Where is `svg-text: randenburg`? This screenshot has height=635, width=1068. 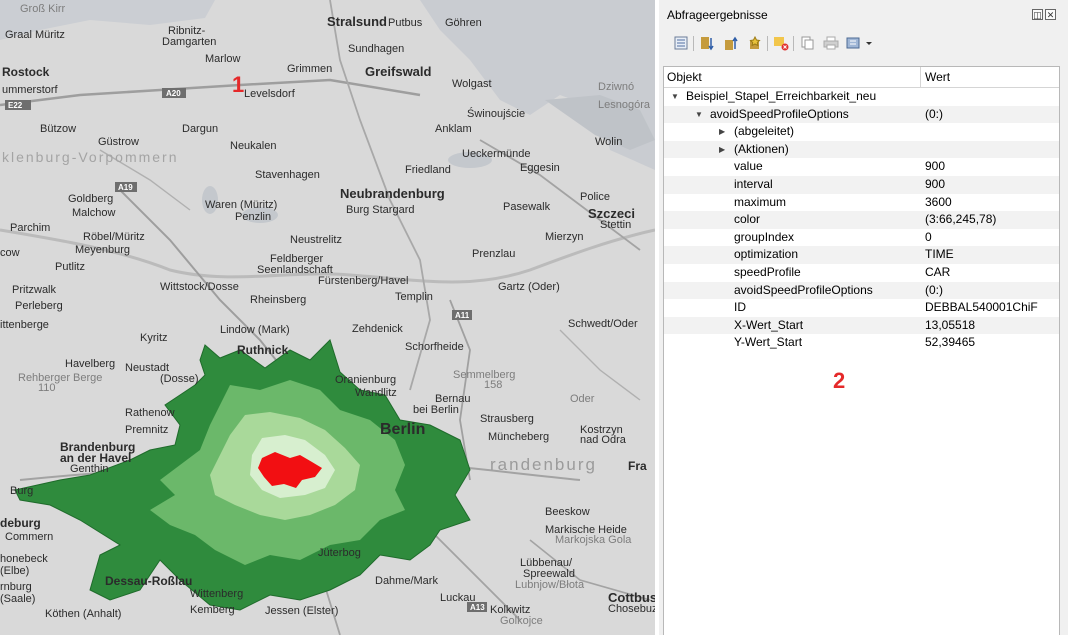
svg-text: randenburg is located at coordinates (543, 464).